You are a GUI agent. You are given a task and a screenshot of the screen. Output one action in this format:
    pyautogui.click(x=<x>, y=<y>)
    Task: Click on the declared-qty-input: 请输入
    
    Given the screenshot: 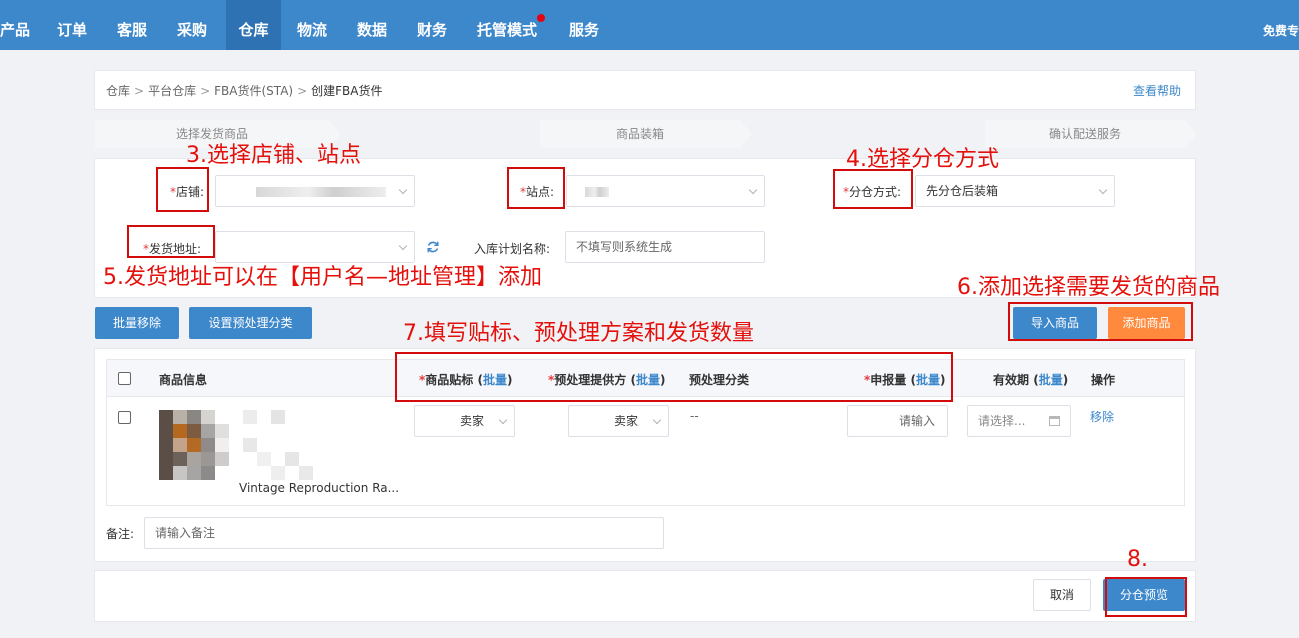 What is the action you would take?
    pyautogui.click(x=897, y=421)
    